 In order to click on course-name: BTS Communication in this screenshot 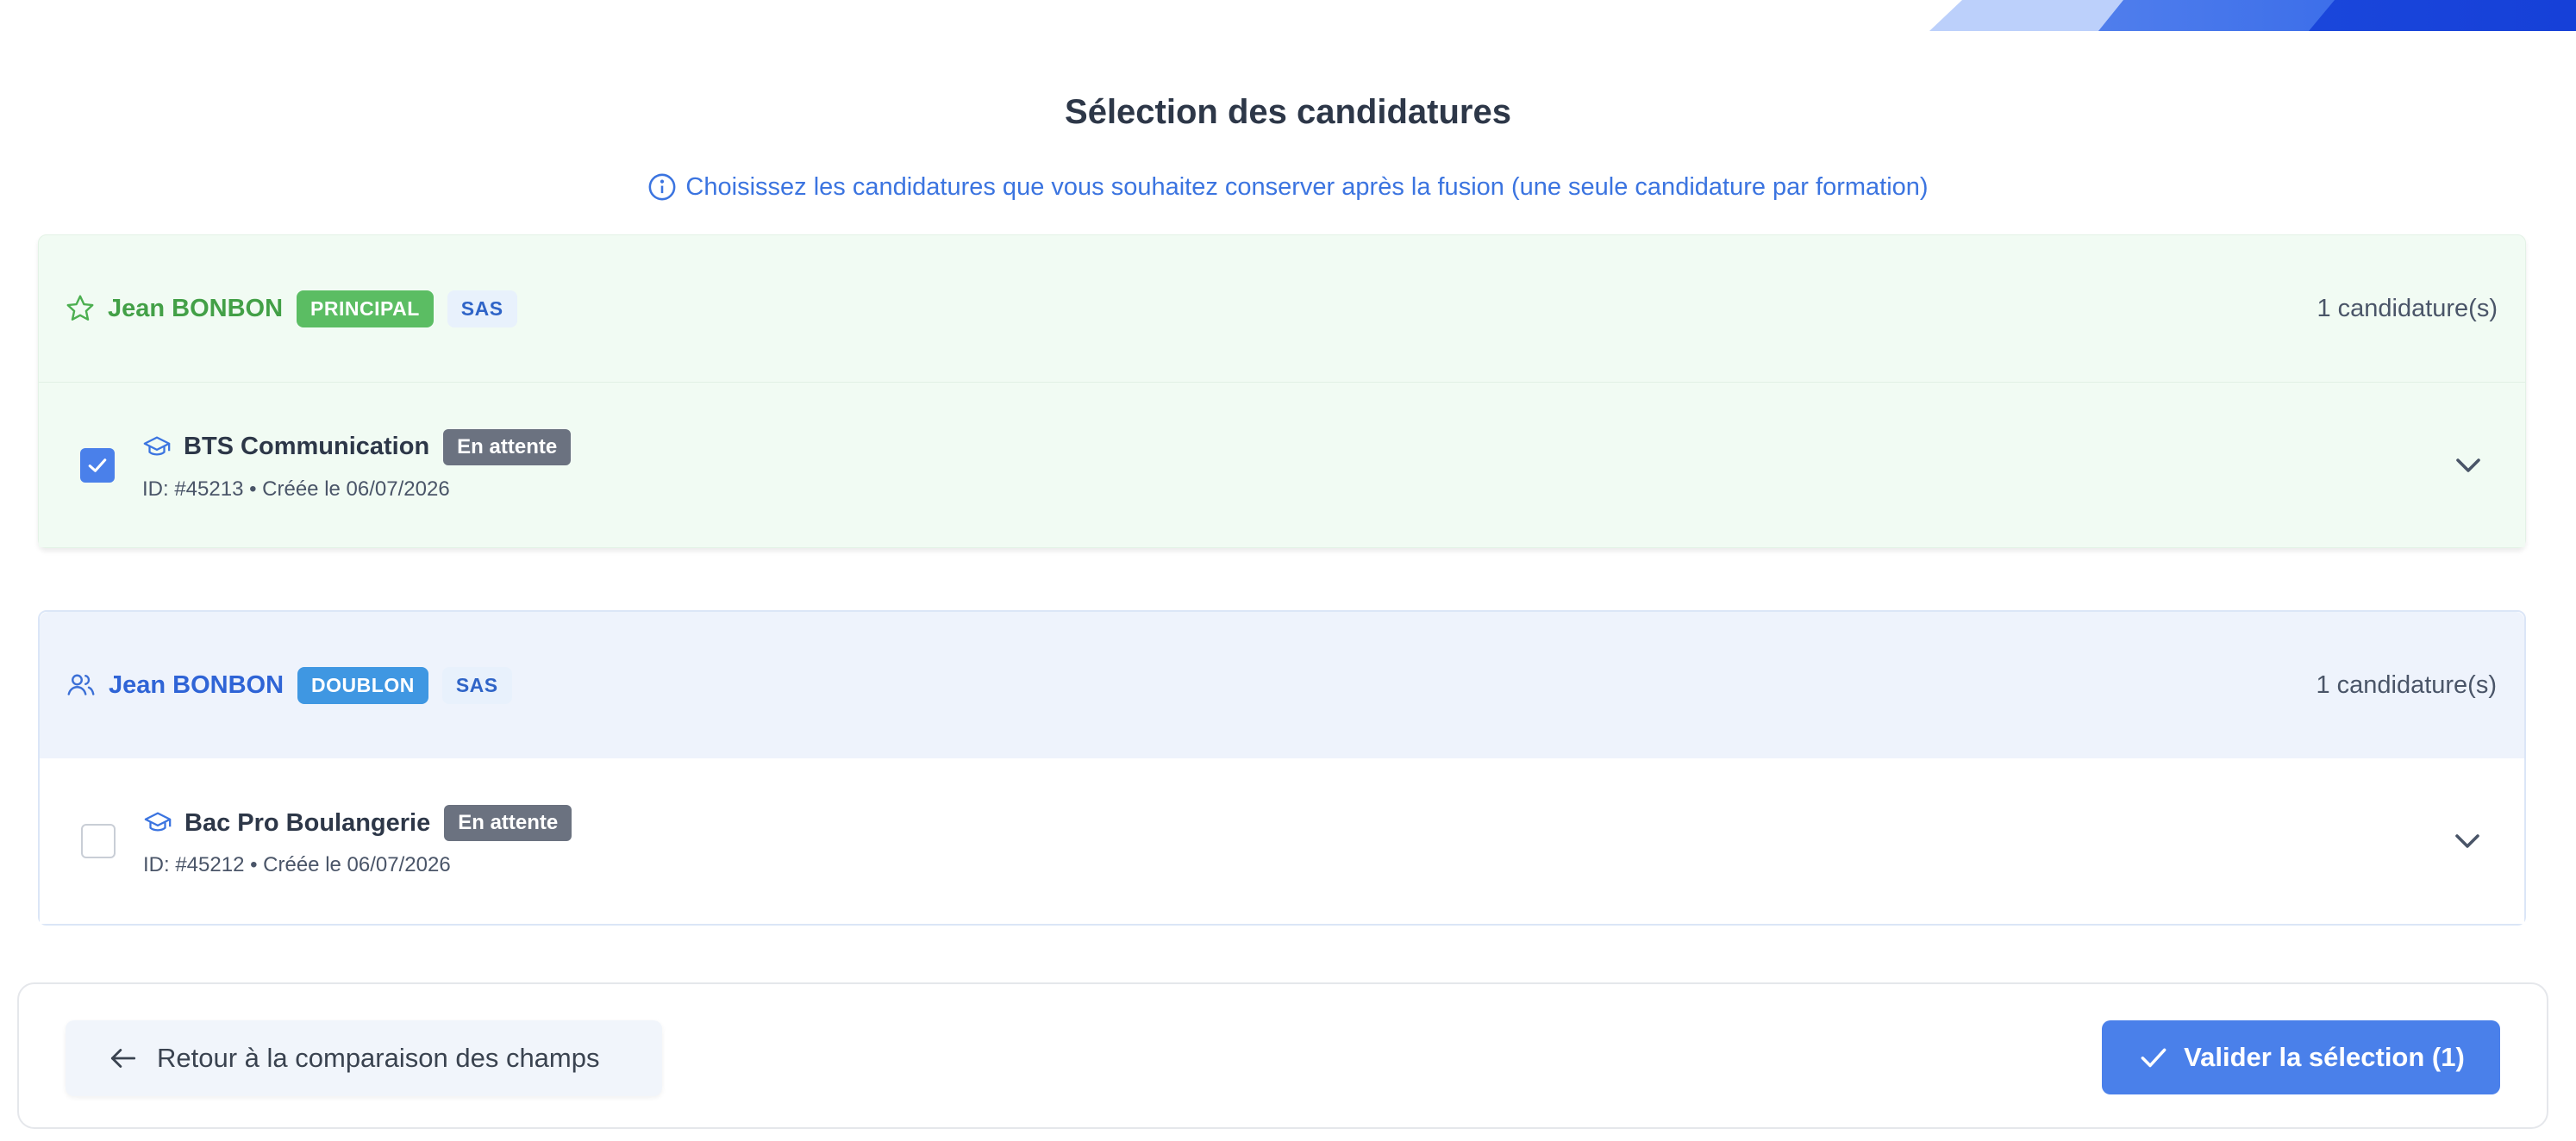, I will do `click(307, 446)`.